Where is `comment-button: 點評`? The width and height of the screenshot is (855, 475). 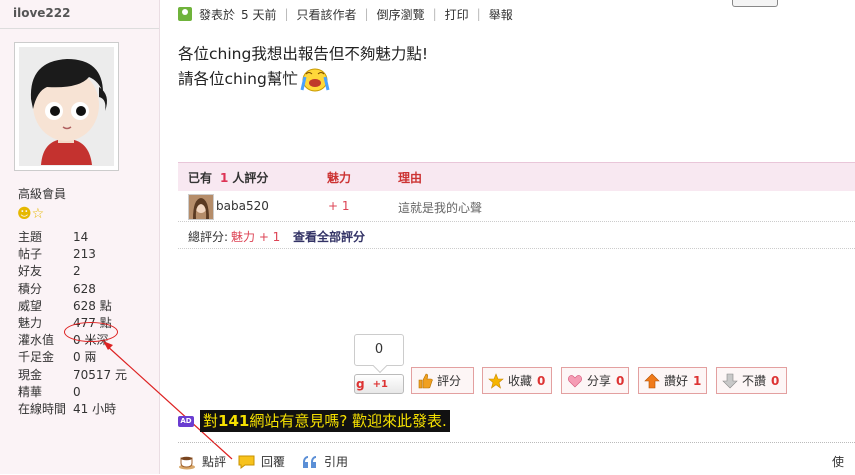
comment-button: 點評 is located at coordinates (202, 461).